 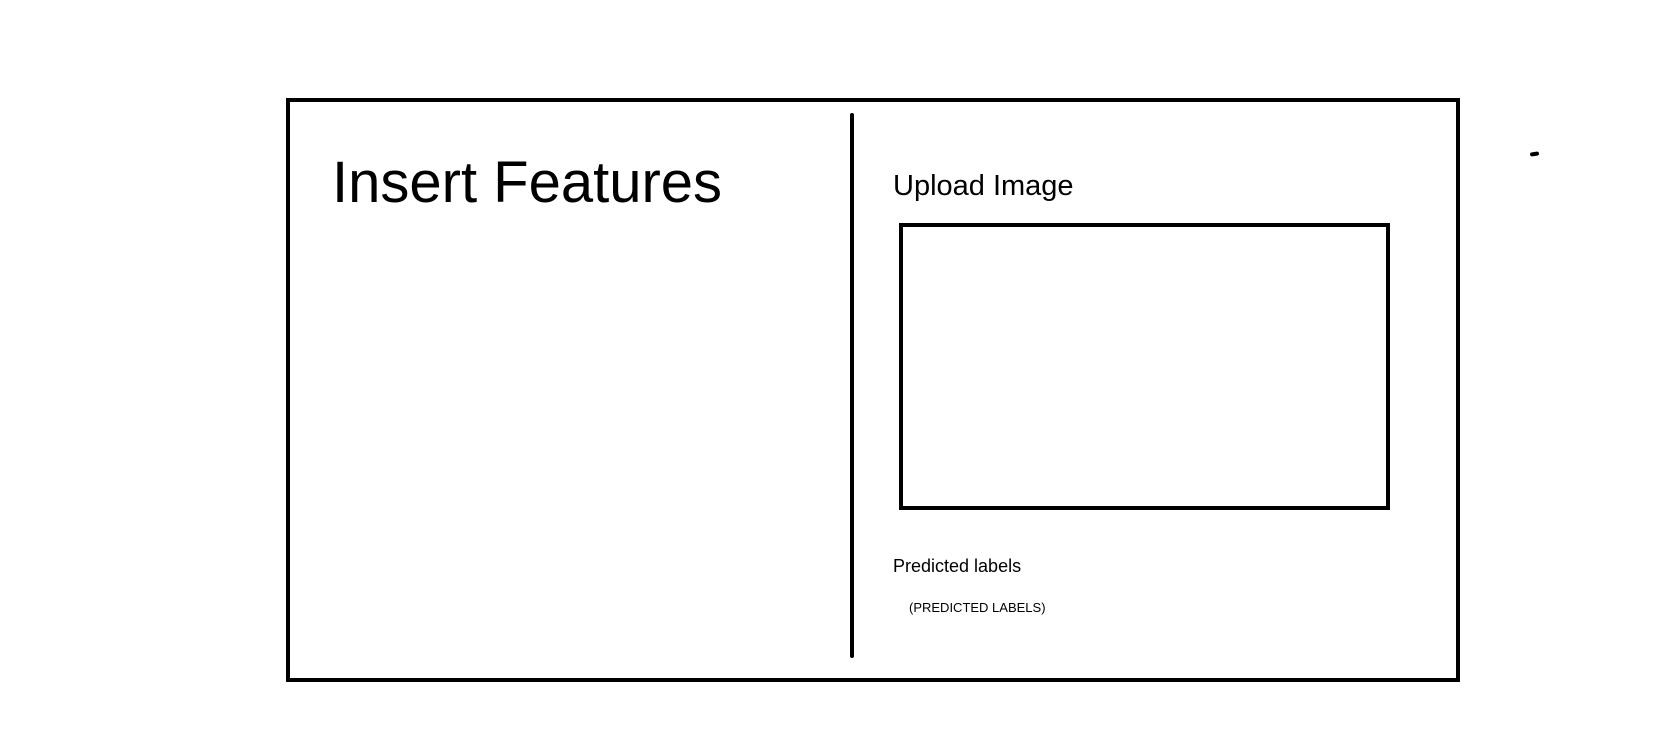 What do you see at coordinates (957, 566) in the screenshot?
I see `predicted-labels-heading: Predicted labels` at bounding box center [957, 566].